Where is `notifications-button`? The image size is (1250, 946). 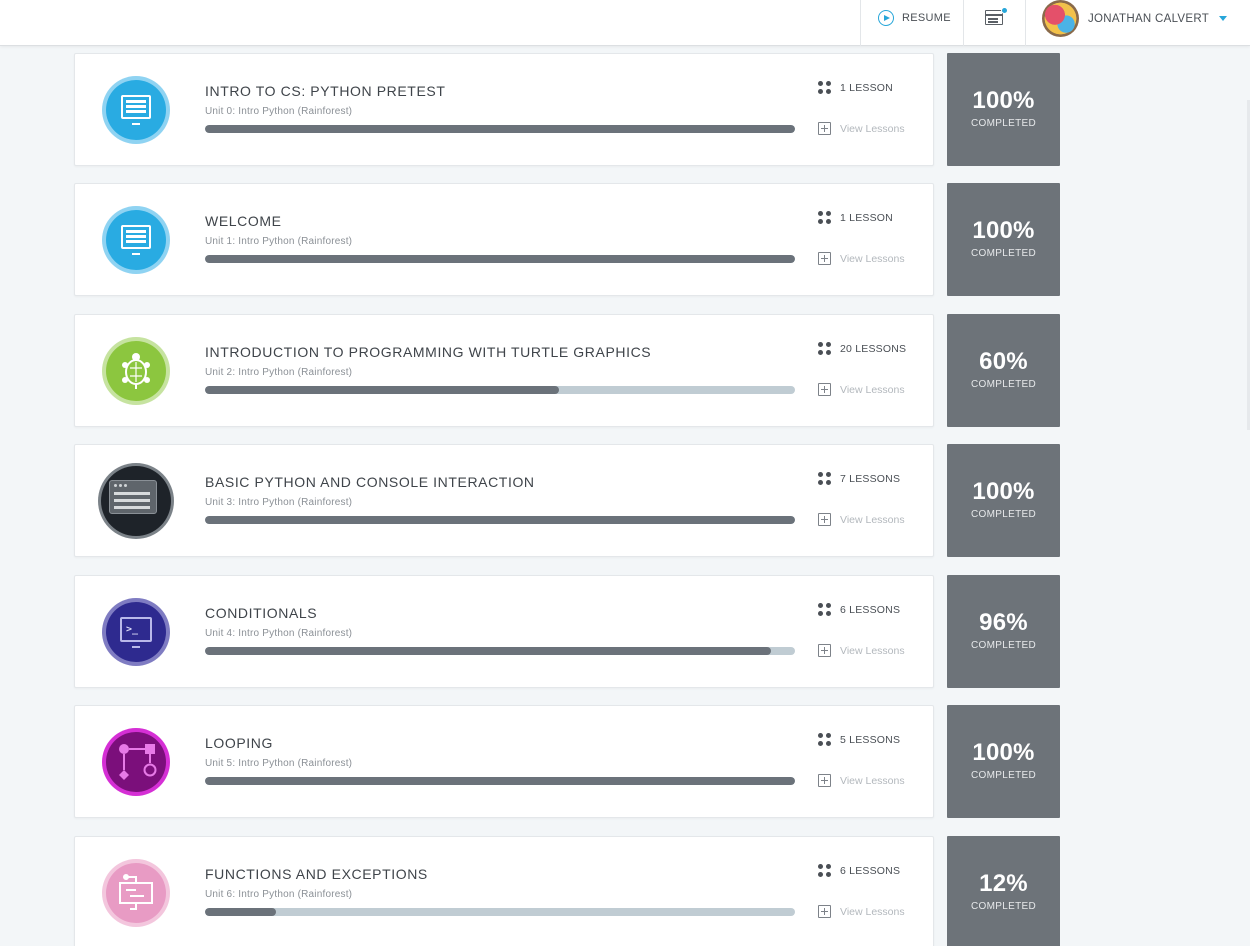
notifications-button is located at coordinates (996, 16).